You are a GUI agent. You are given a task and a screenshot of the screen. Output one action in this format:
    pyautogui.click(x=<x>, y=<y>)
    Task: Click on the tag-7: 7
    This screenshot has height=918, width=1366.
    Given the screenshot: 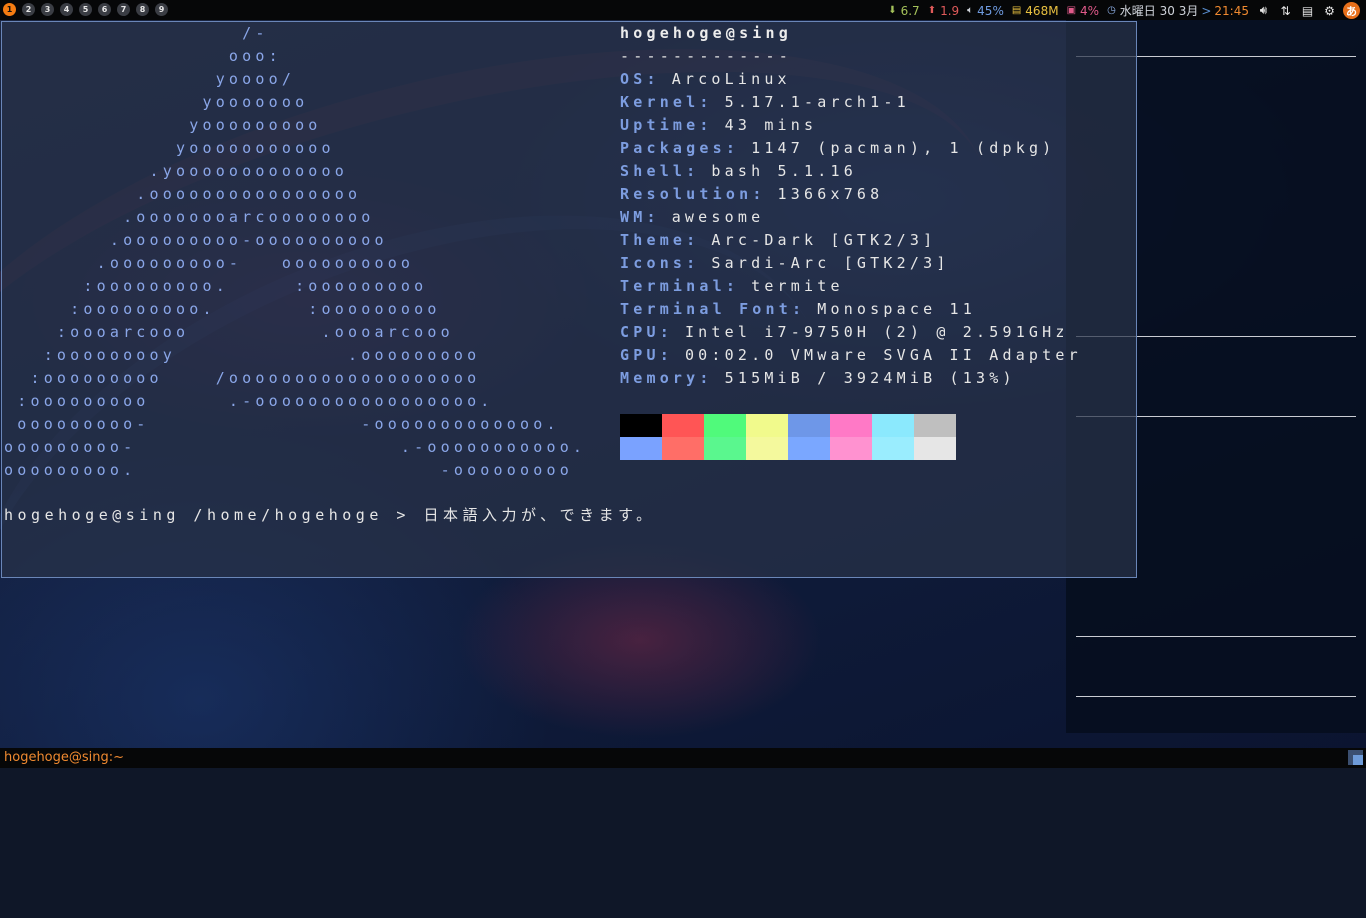 What is the action you would take?
    pyautogui.click(x=123, y=9)
    